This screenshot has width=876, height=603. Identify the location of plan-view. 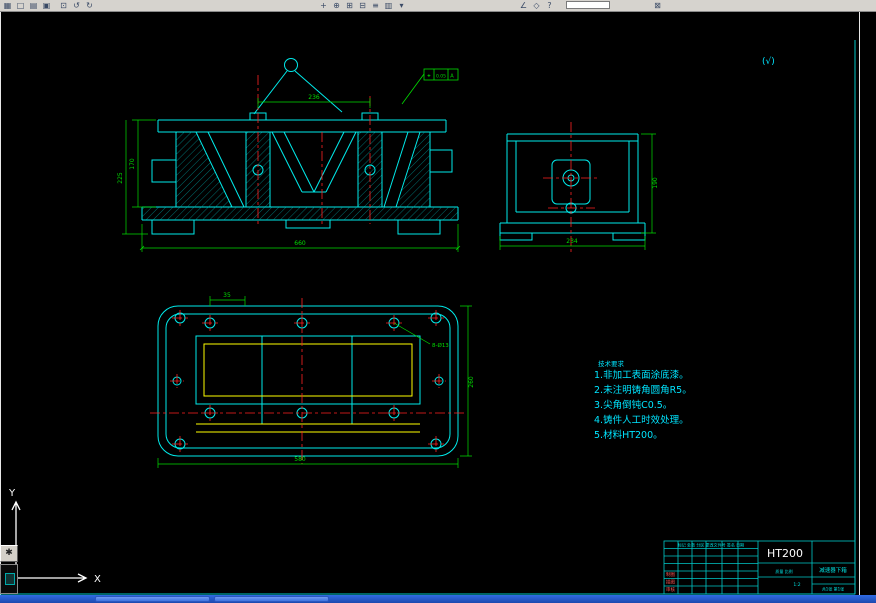
(308, 381).